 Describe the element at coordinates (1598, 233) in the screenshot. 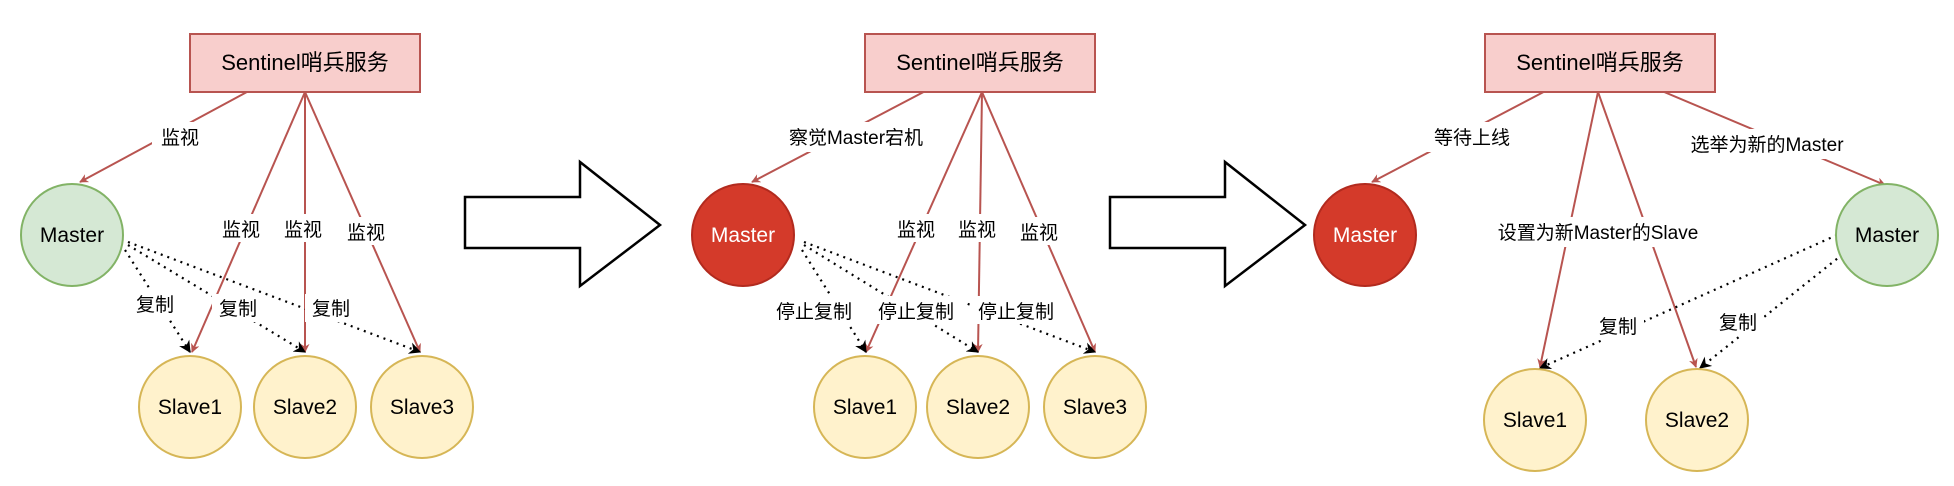

I see `slave-reconfig-label: 设置为新Master的Slave` at that location.